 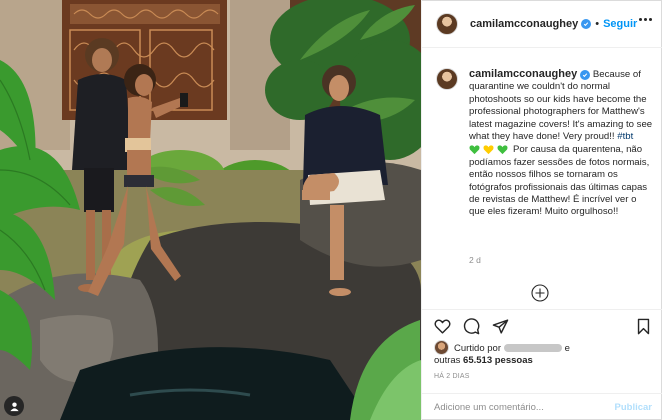 I want to click on caption-author-username: camilamcconaughey, so click(x=523, y=74).